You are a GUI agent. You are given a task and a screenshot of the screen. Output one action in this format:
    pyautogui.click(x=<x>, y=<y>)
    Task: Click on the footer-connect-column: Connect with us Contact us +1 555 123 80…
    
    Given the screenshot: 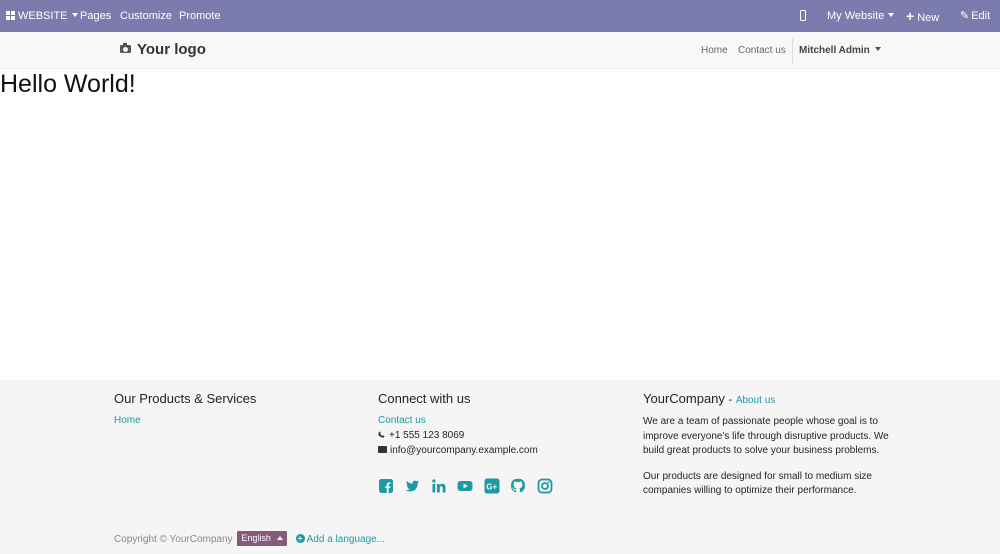 What is the action you would take?
    pyautogui.click(x=498, y=450)
    